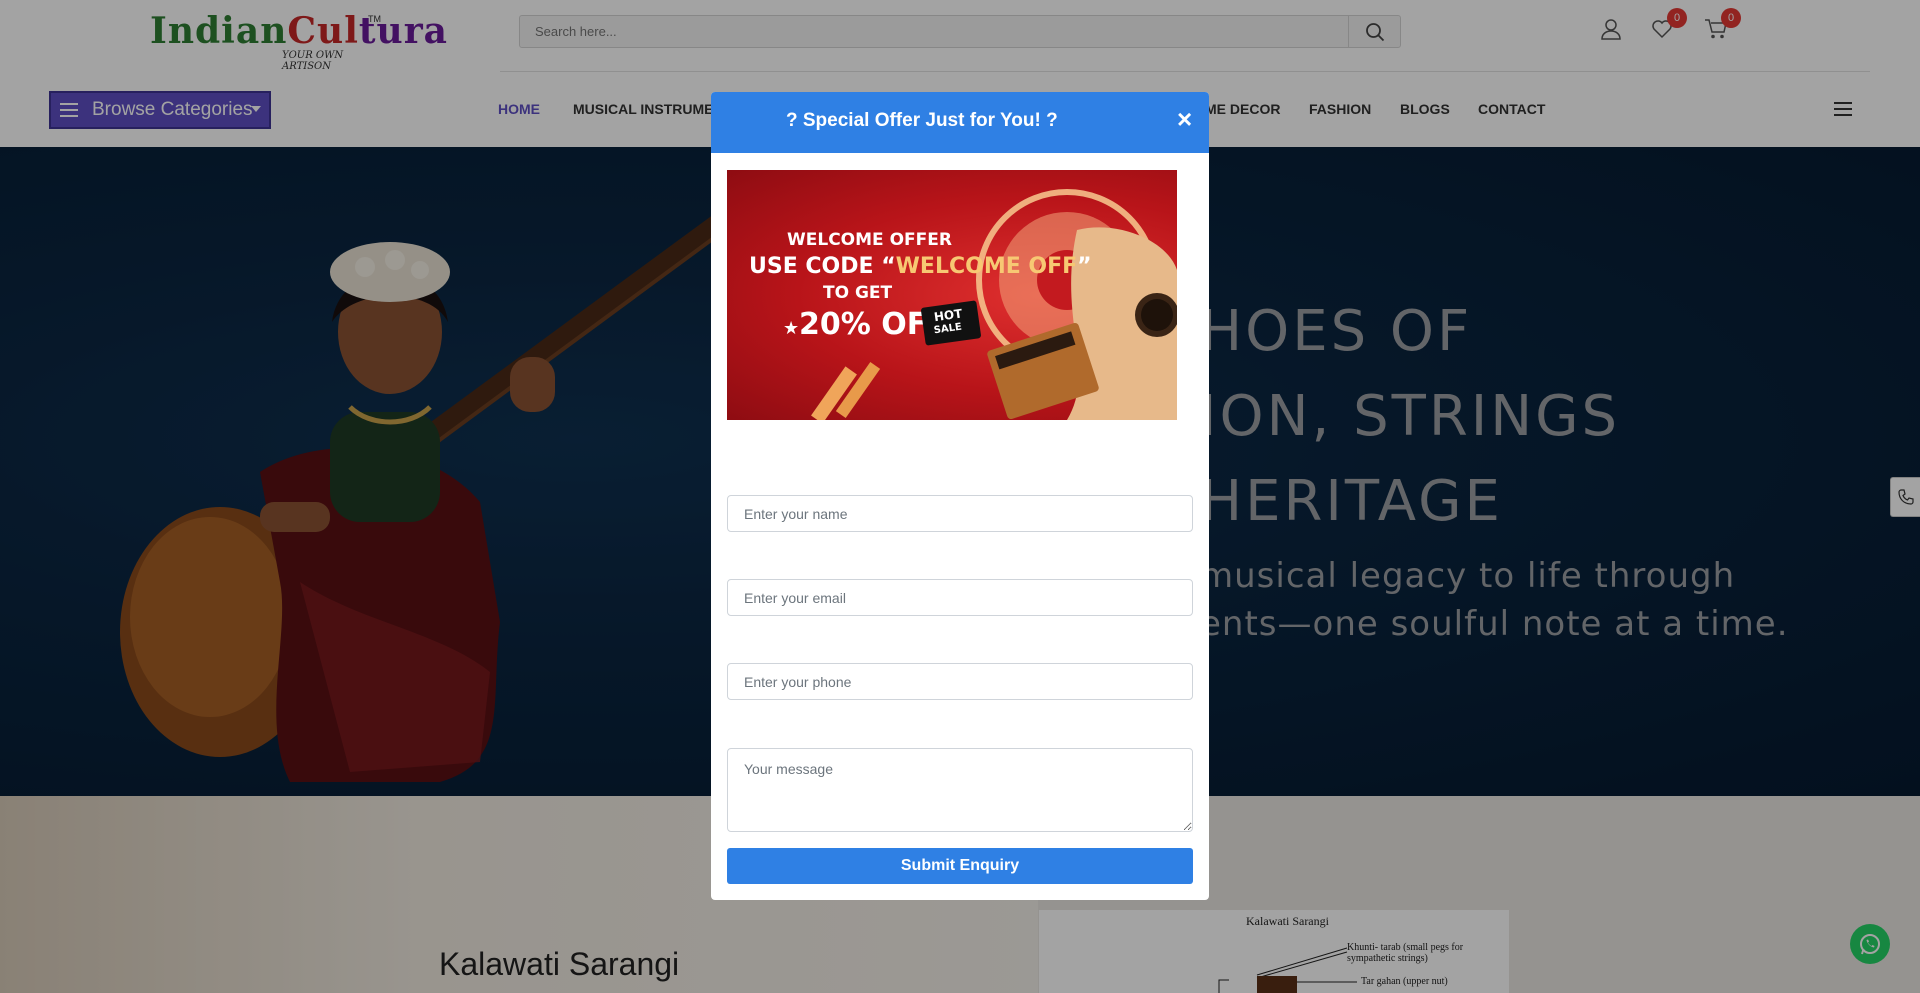  What do you see at coordinates (858, 293) in the screenshot?
I see `offer-line-to-get: TO GET` at bounding box center [858, 293].